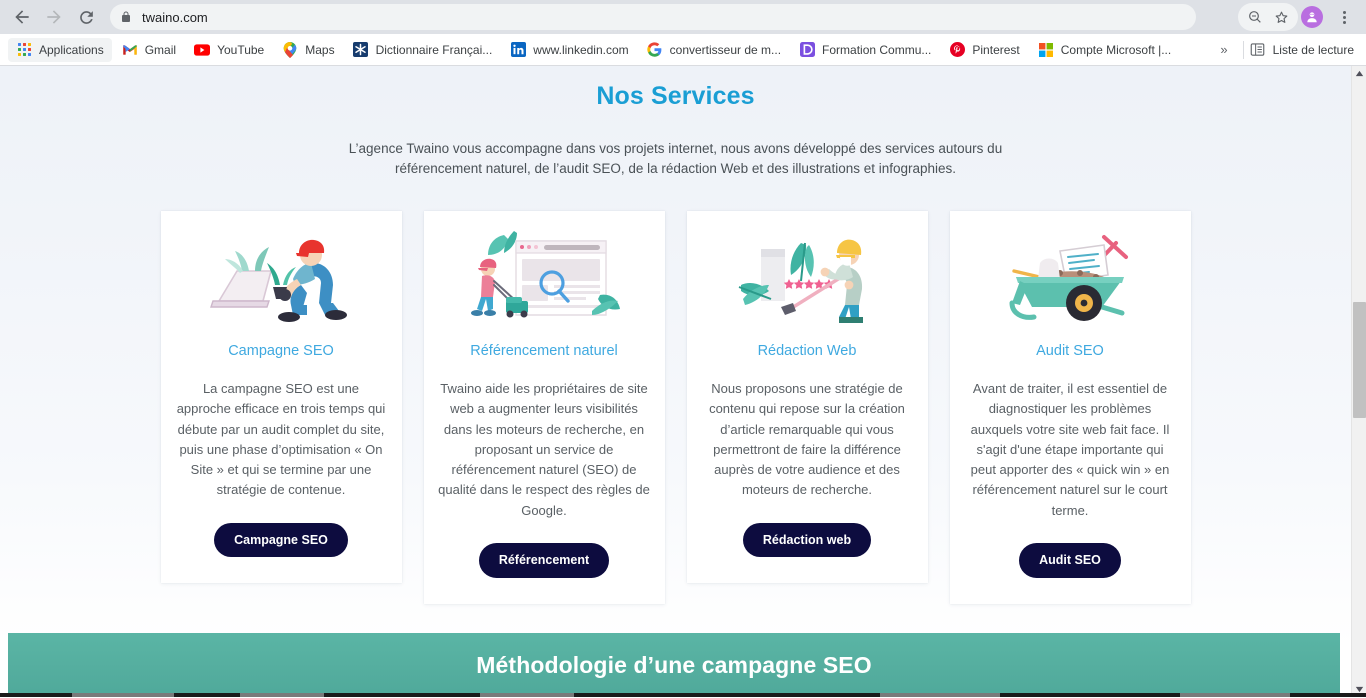 This screenshot has width=1366, height=698. Describe the element at coordinates (581, 49) in the screenshot. I see `bookmark-label: www.linkedin.com` at that location.